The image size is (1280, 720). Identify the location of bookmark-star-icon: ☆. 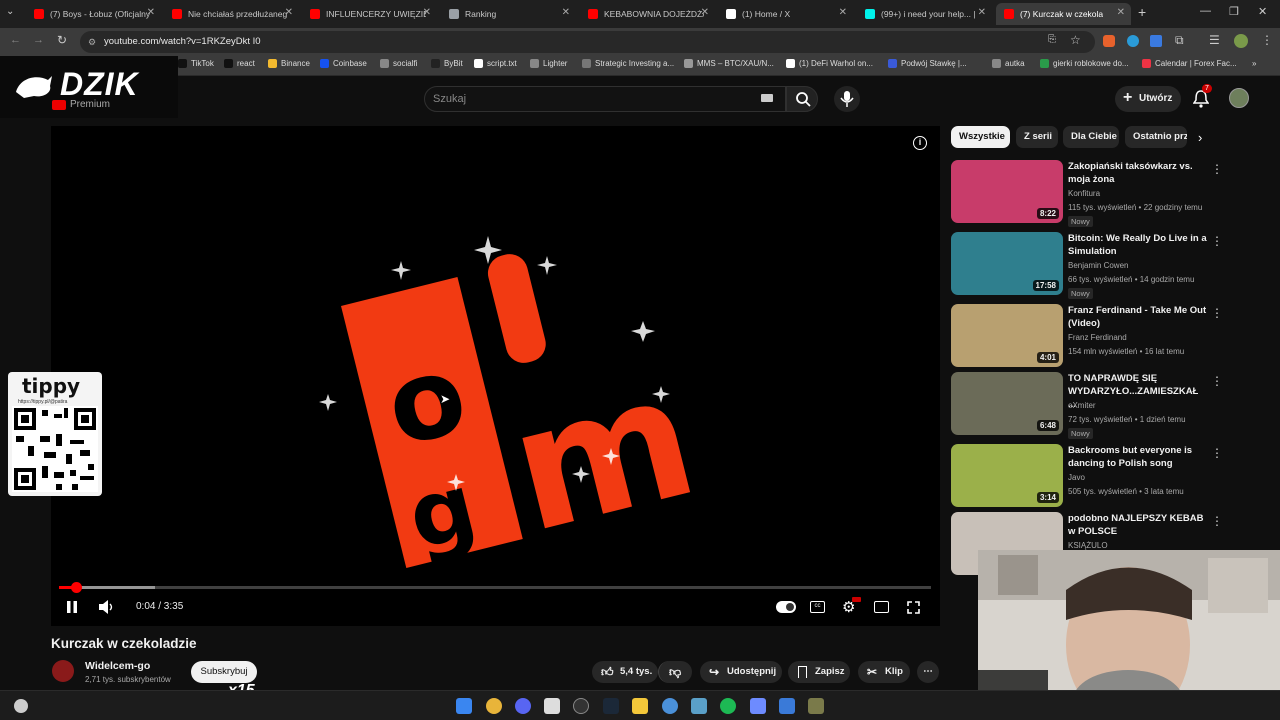
(1075, 40).